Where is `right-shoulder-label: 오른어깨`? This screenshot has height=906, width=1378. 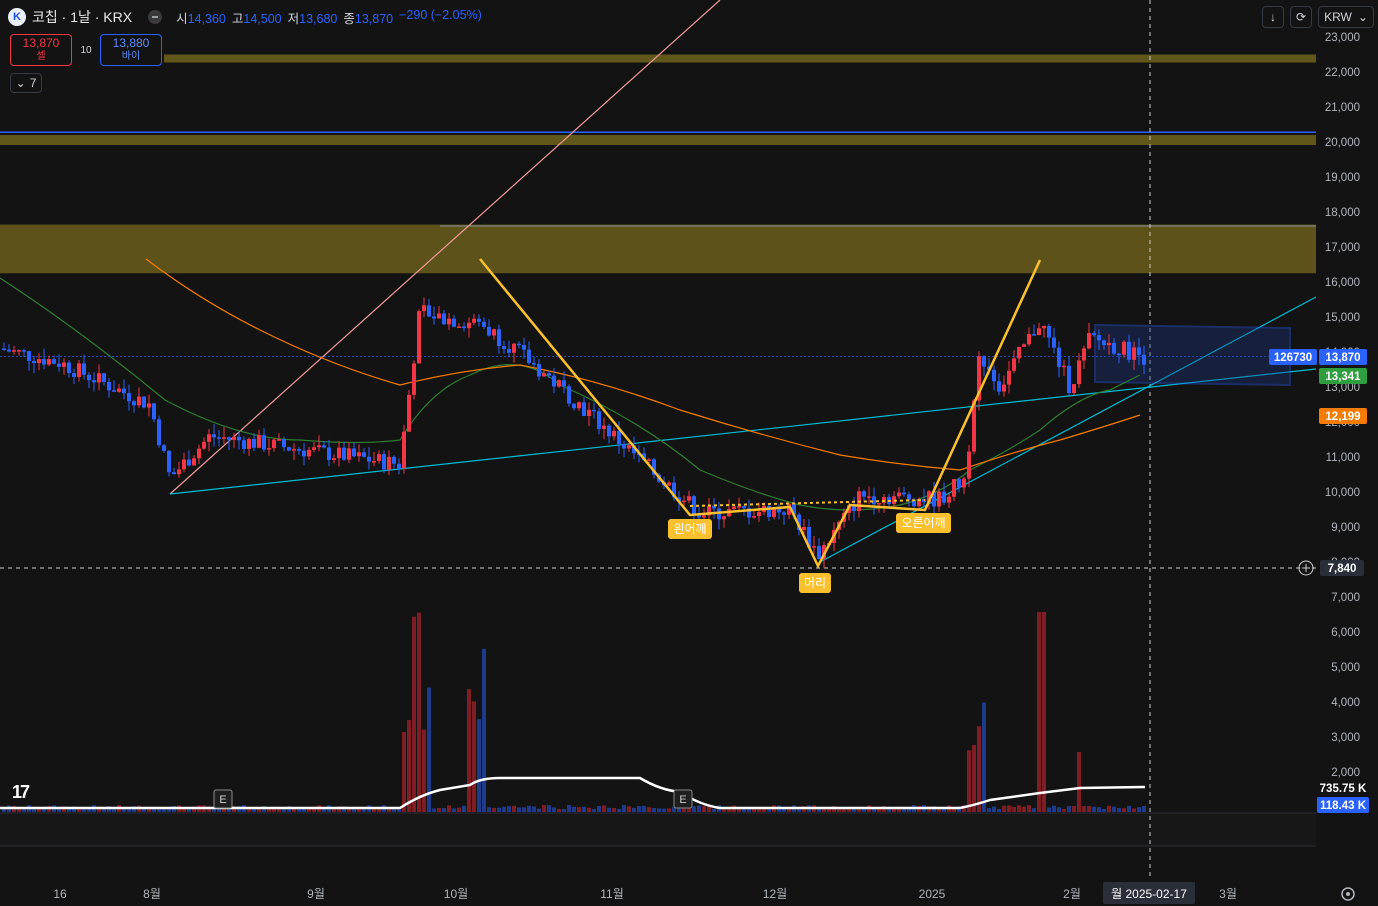
right-shoulder-label: 오른어깨 is located at coordinates (923, 523).